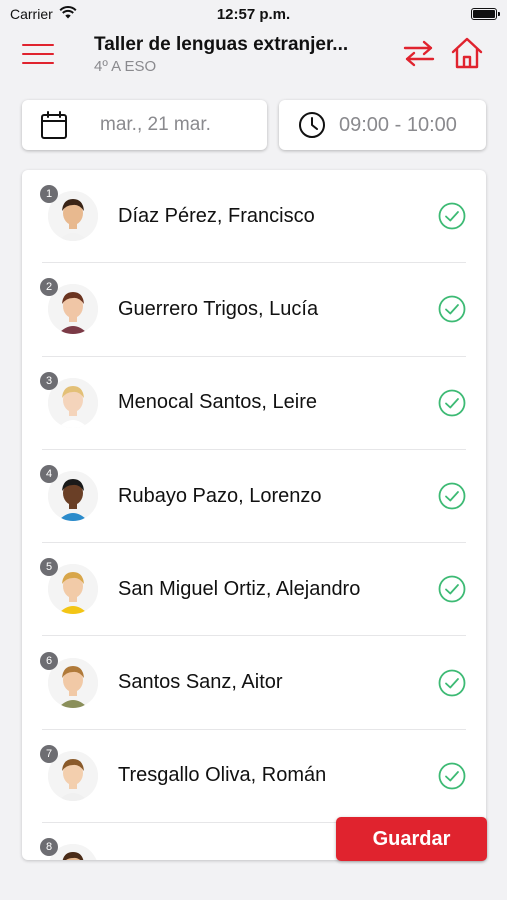 The width and height of the screenshot is (507, 900). I want to click on date-picker: mar., 21 mar., so click(144, 125).